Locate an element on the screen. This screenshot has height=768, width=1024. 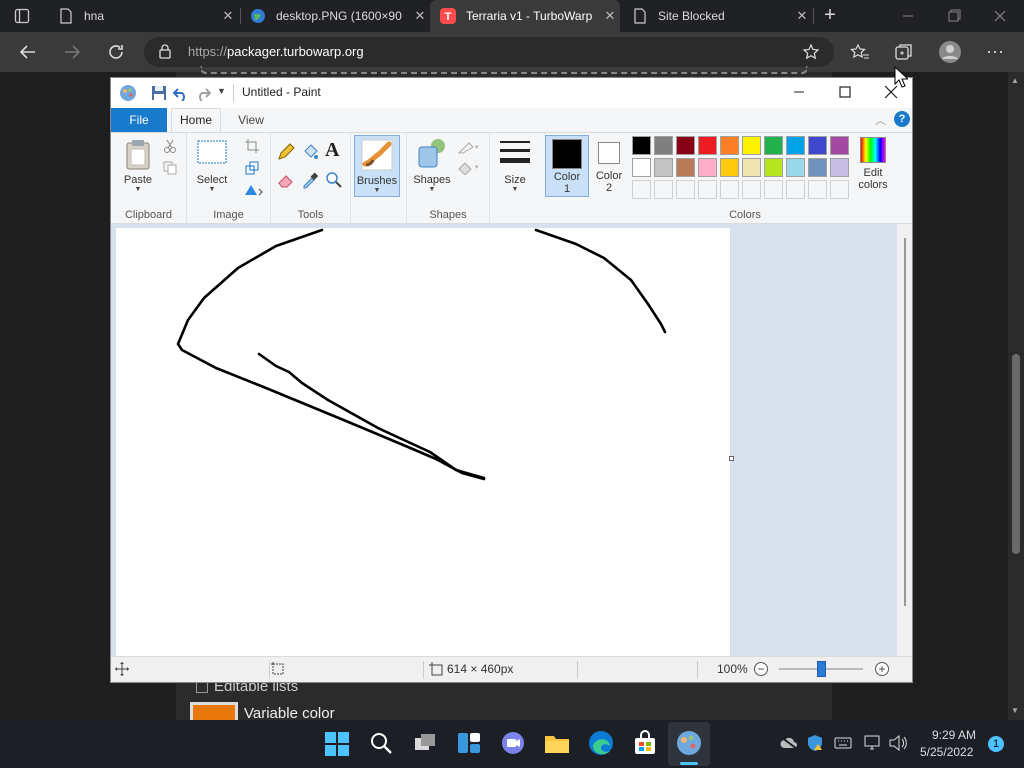
display-icon is located at coordinates (873, 744).